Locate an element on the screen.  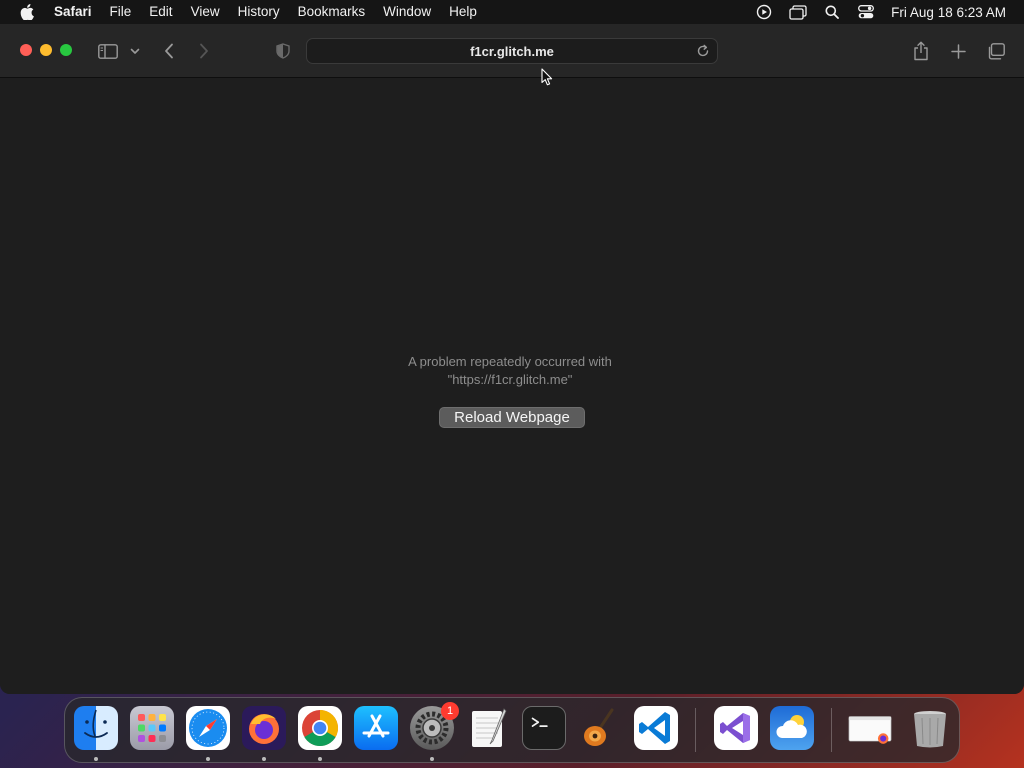
menu-clock: Fri Aug 18 6:23 AM is located at coordinates (953, 12).